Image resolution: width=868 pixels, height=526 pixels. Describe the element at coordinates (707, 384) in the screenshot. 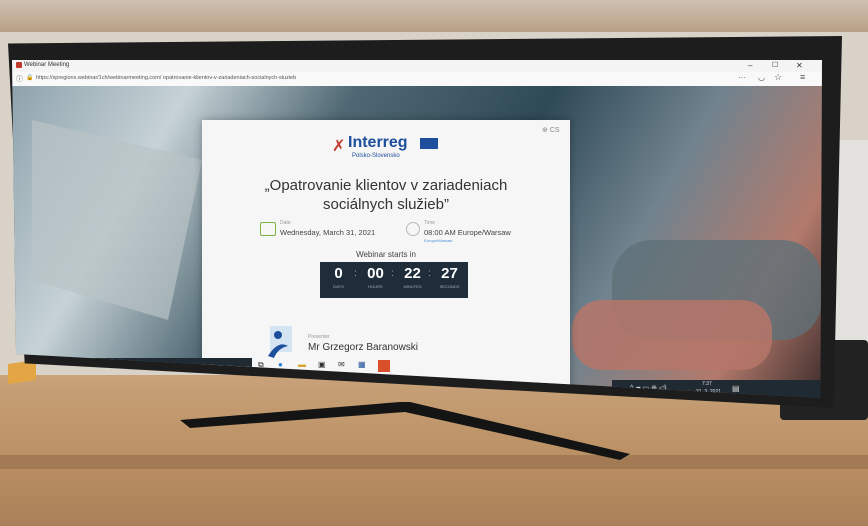

I see `clock-time: 7:37` at that location.